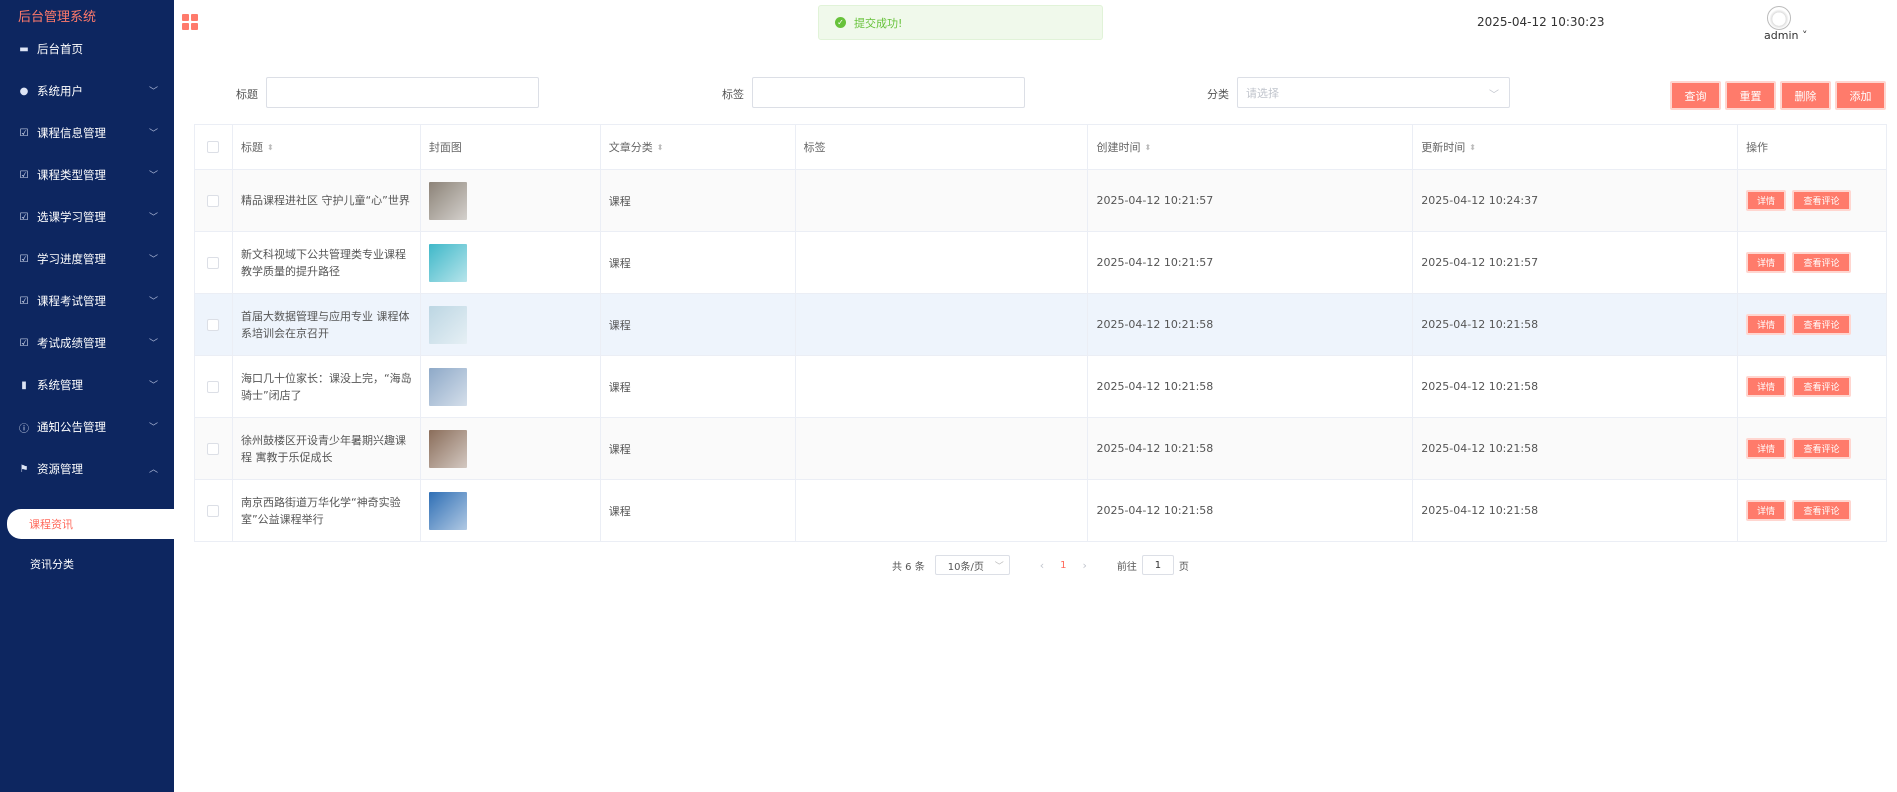  What do you see at coordinates (60, 49) in the screenshot?
I see `sidebar-item-label: 后台首页` at bounding box center [60, 49].